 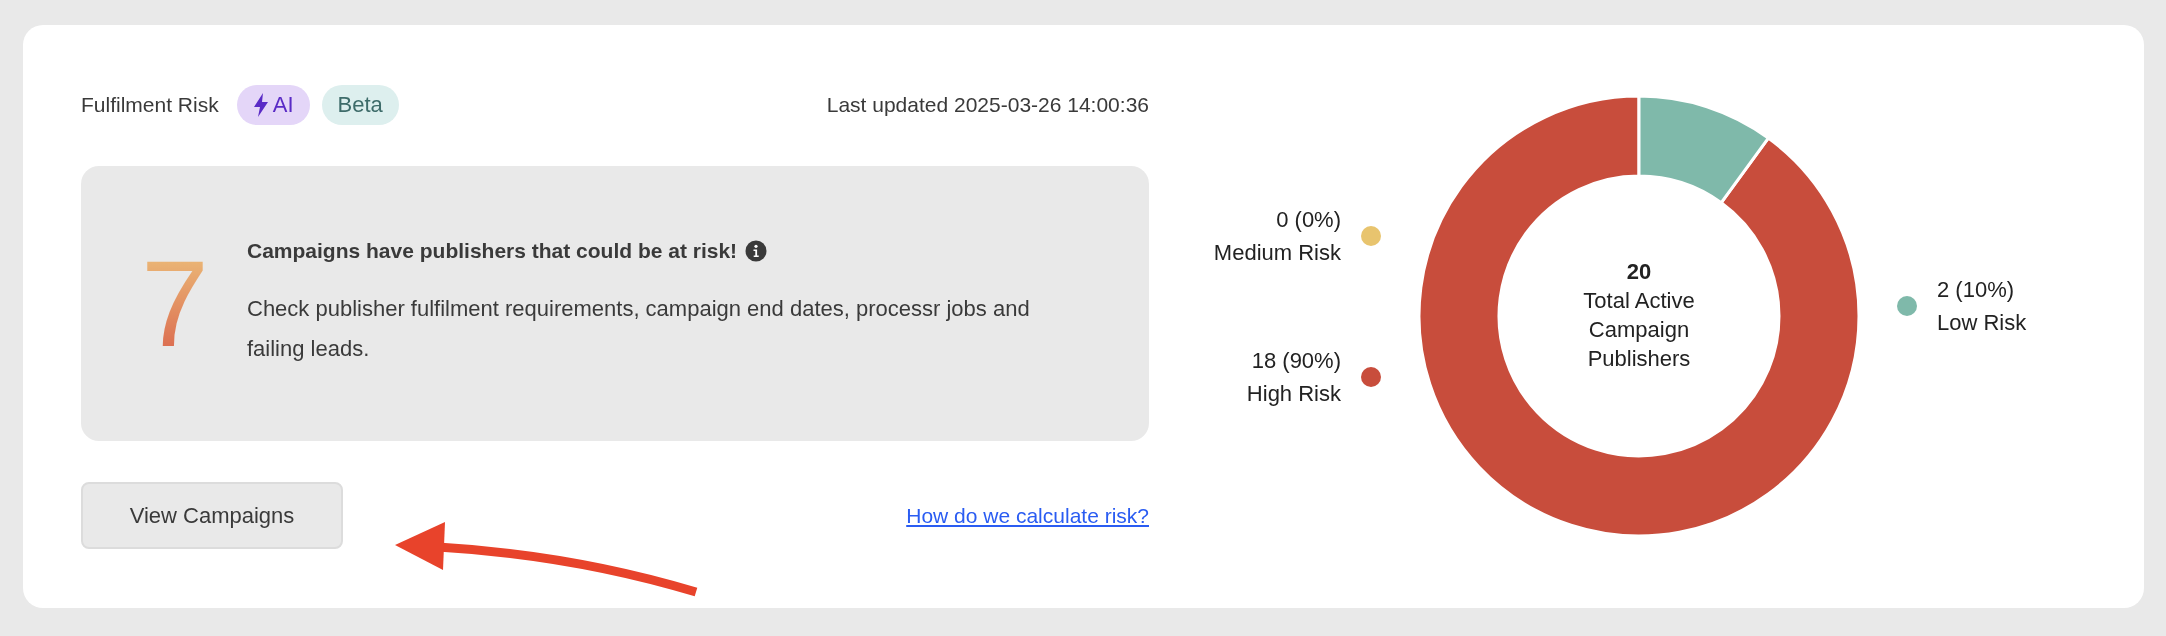 What do you see at coordinates (150, 105) in the screenshot?
I see `card-title: Fulfilment Risk` at bounding box center [150, 105].